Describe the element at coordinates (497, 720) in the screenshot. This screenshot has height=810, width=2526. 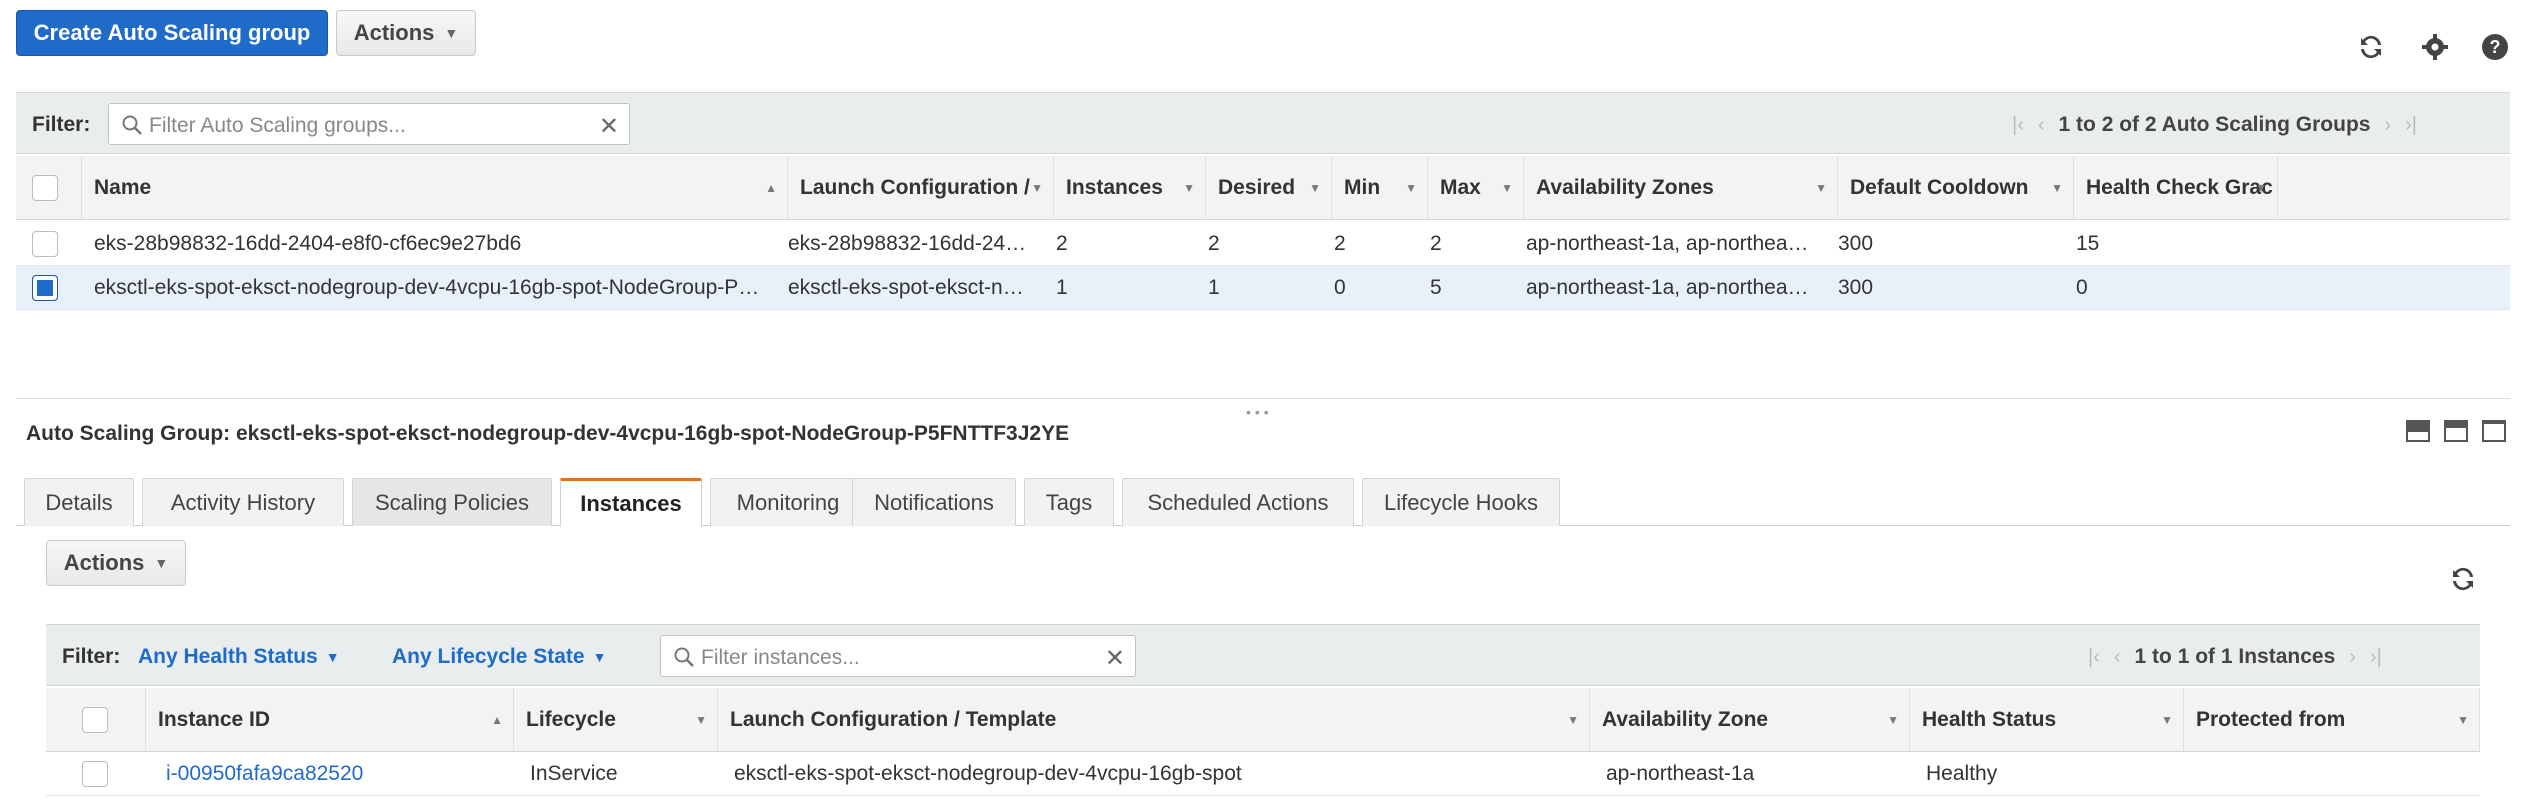
I see `sort-asc-icon: ▲` at that location.